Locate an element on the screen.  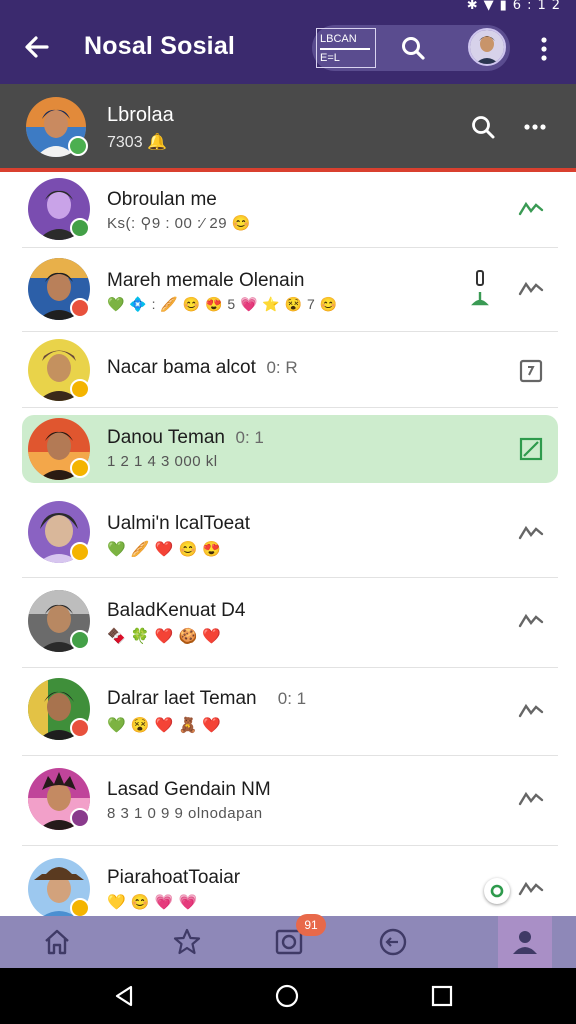
battery-icon: ▮ is located at coordinates (506, 6).